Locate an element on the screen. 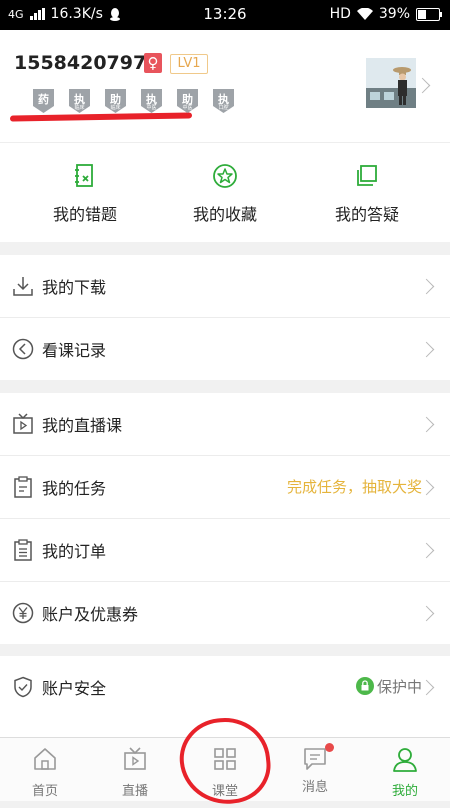  yen-coupon-icon is located at coordinates (23, 613).